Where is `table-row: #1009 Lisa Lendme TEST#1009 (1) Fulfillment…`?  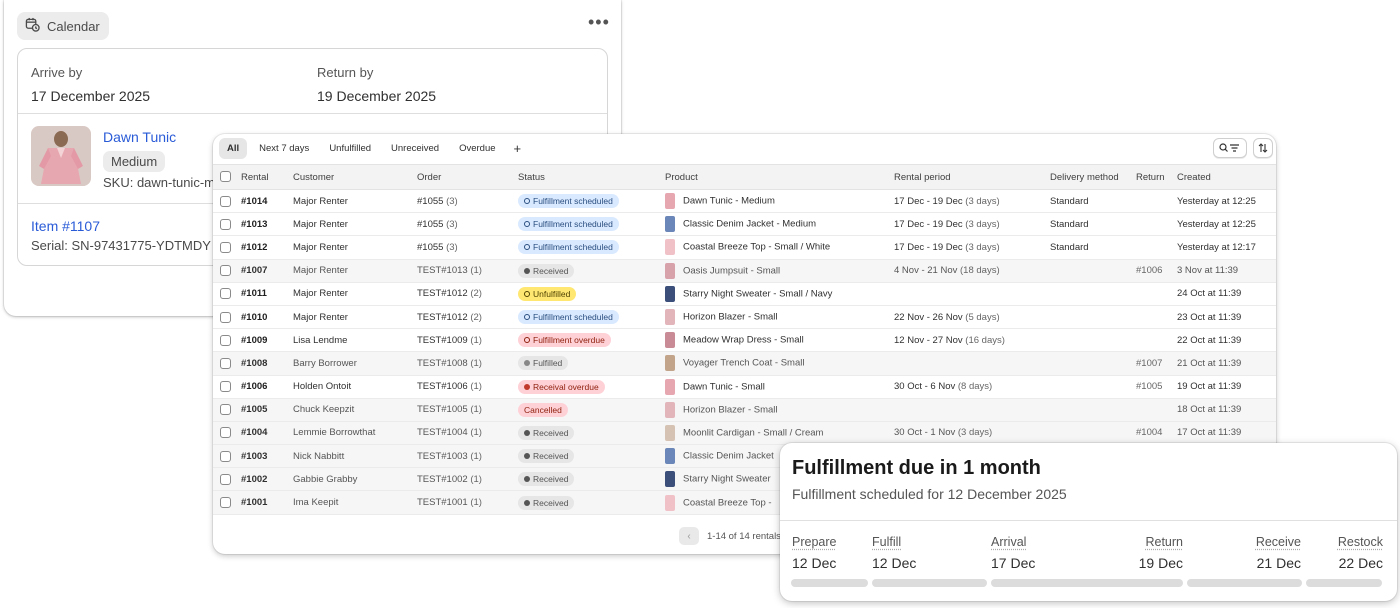
table-row: #1009 Lisa Lendme TEST#1009 (1) Fulfillment… is located at coordinates (744, 340).